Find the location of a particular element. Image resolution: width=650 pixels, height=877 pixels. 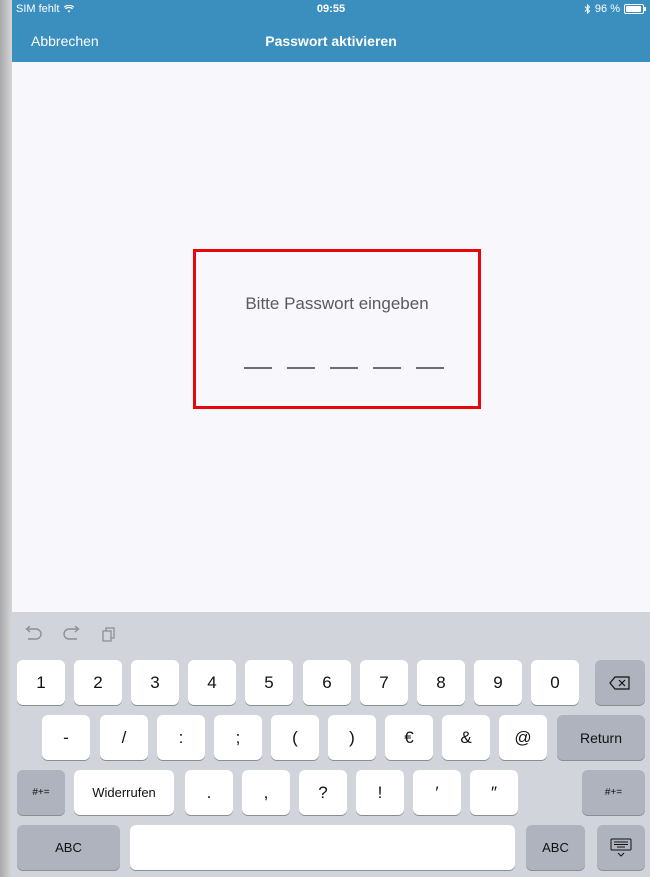

dismiss-keyboard-key is located at coordinates (621, 847).